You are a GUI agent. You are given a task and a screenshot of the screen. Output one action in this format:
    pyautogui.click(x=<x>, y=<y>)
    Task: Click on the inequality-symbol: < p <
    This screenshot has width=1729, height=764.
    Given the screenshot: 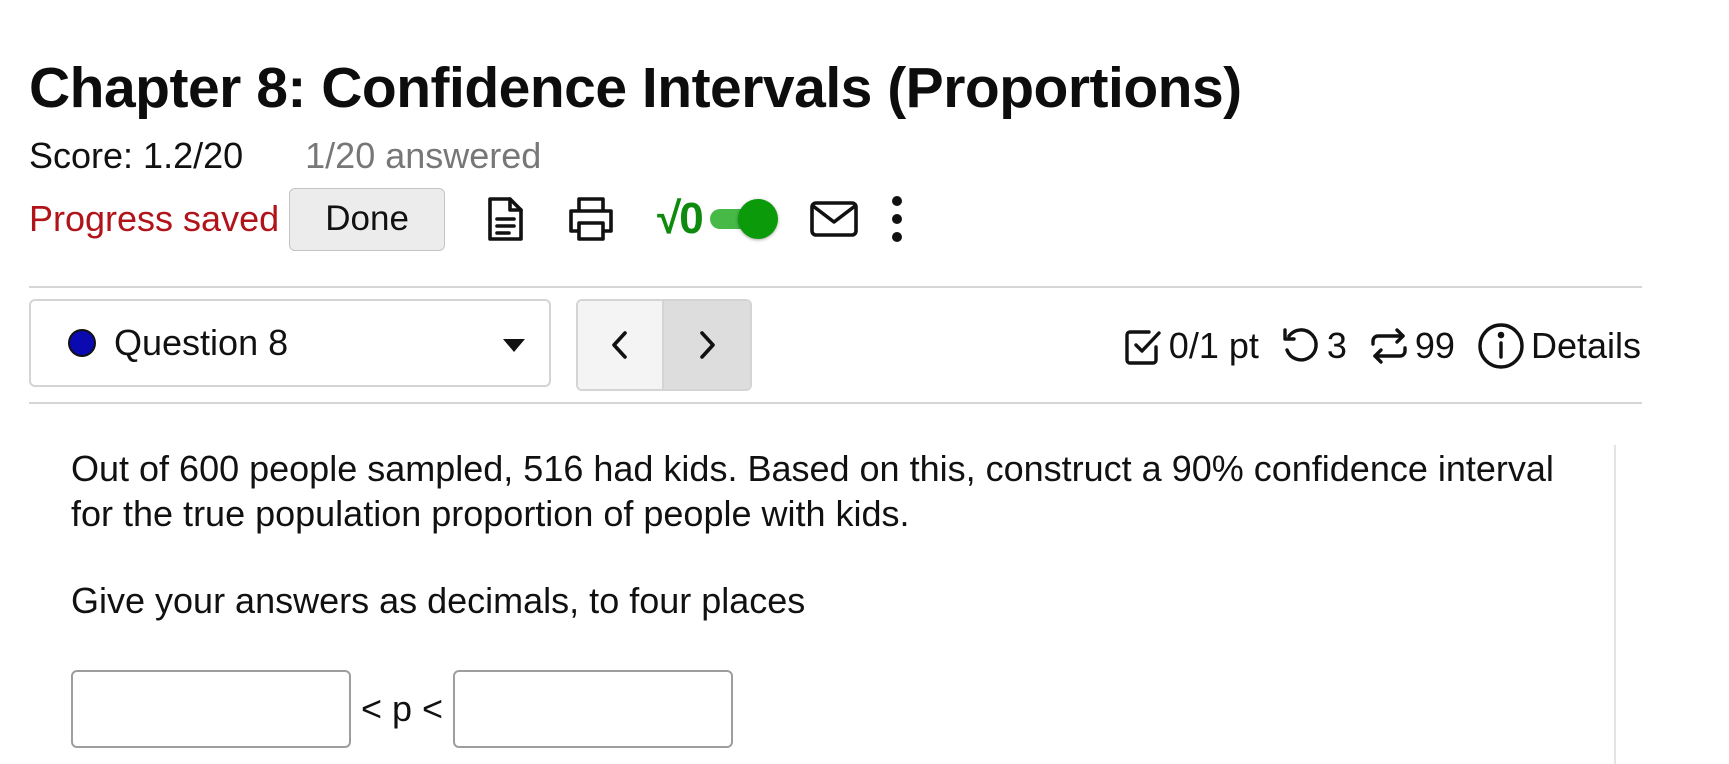 What is the action you would take?
    pyautogui.click(x=402, y=708)
    